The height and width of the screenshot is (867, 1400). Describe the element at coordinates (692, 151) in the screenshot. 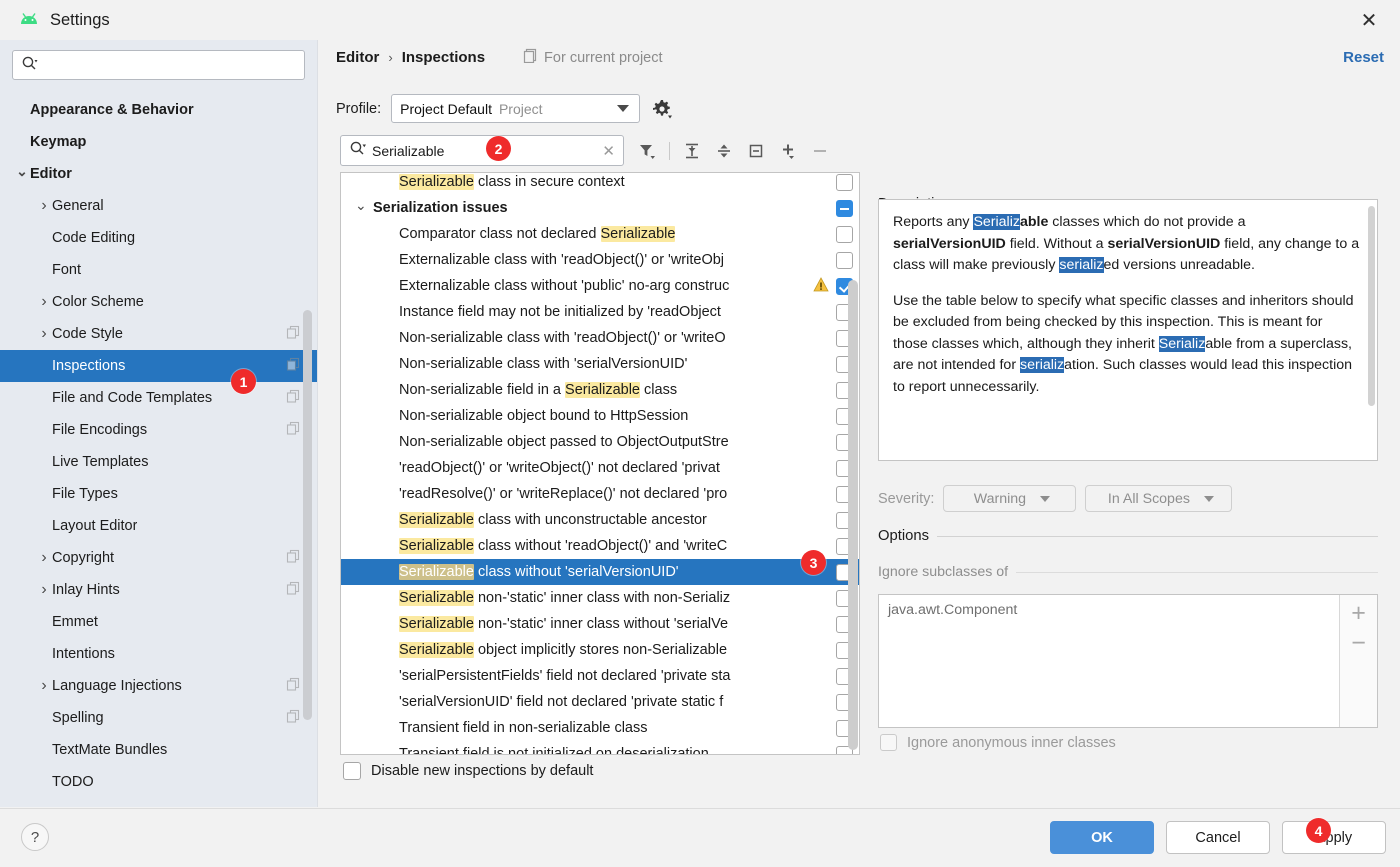

I see `expand-all-icon` at that location.